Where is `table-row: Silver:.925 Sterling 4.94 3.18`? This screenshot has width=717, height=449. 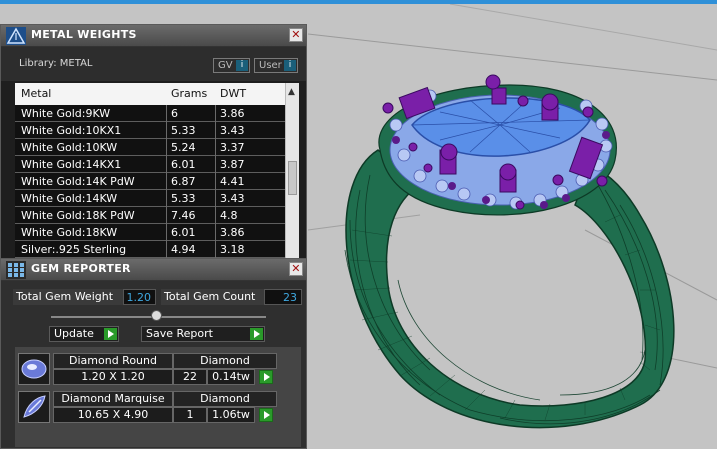 table-row: Silver:.925 Sterling 4.94 3.18 is located at coordinates (150, 249).